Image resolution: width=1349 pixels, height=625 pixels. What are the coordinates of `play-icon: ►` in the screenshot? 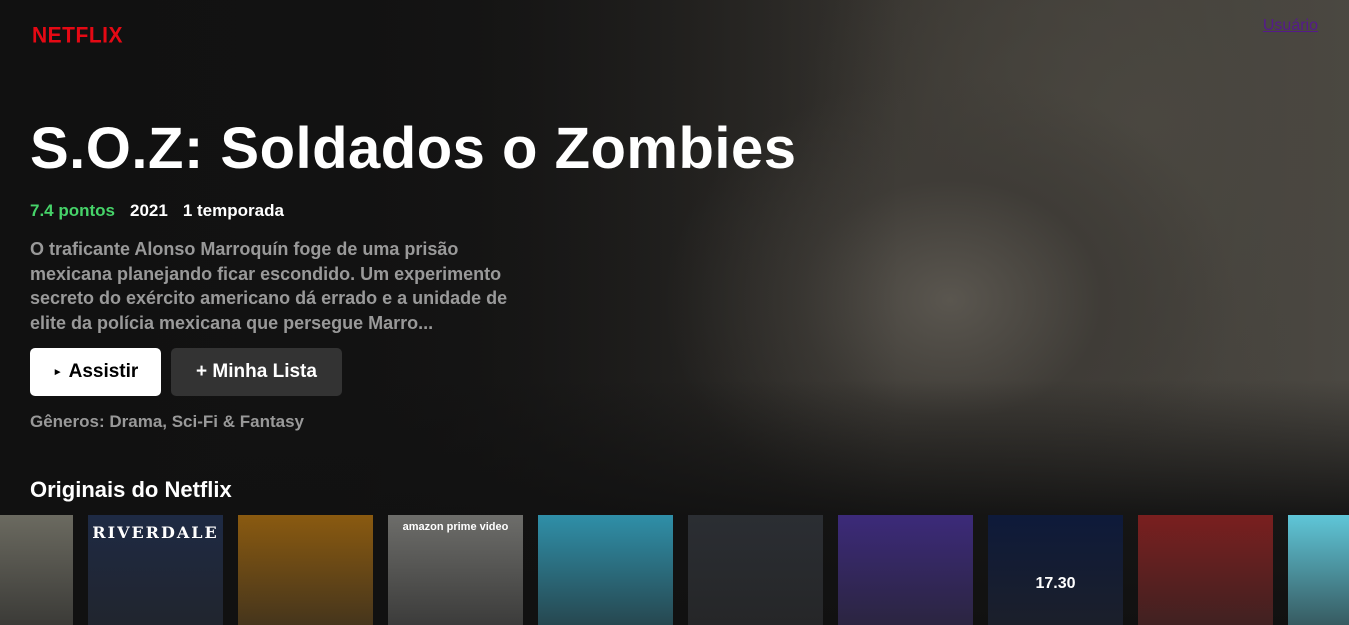 It's located at (57, 372).